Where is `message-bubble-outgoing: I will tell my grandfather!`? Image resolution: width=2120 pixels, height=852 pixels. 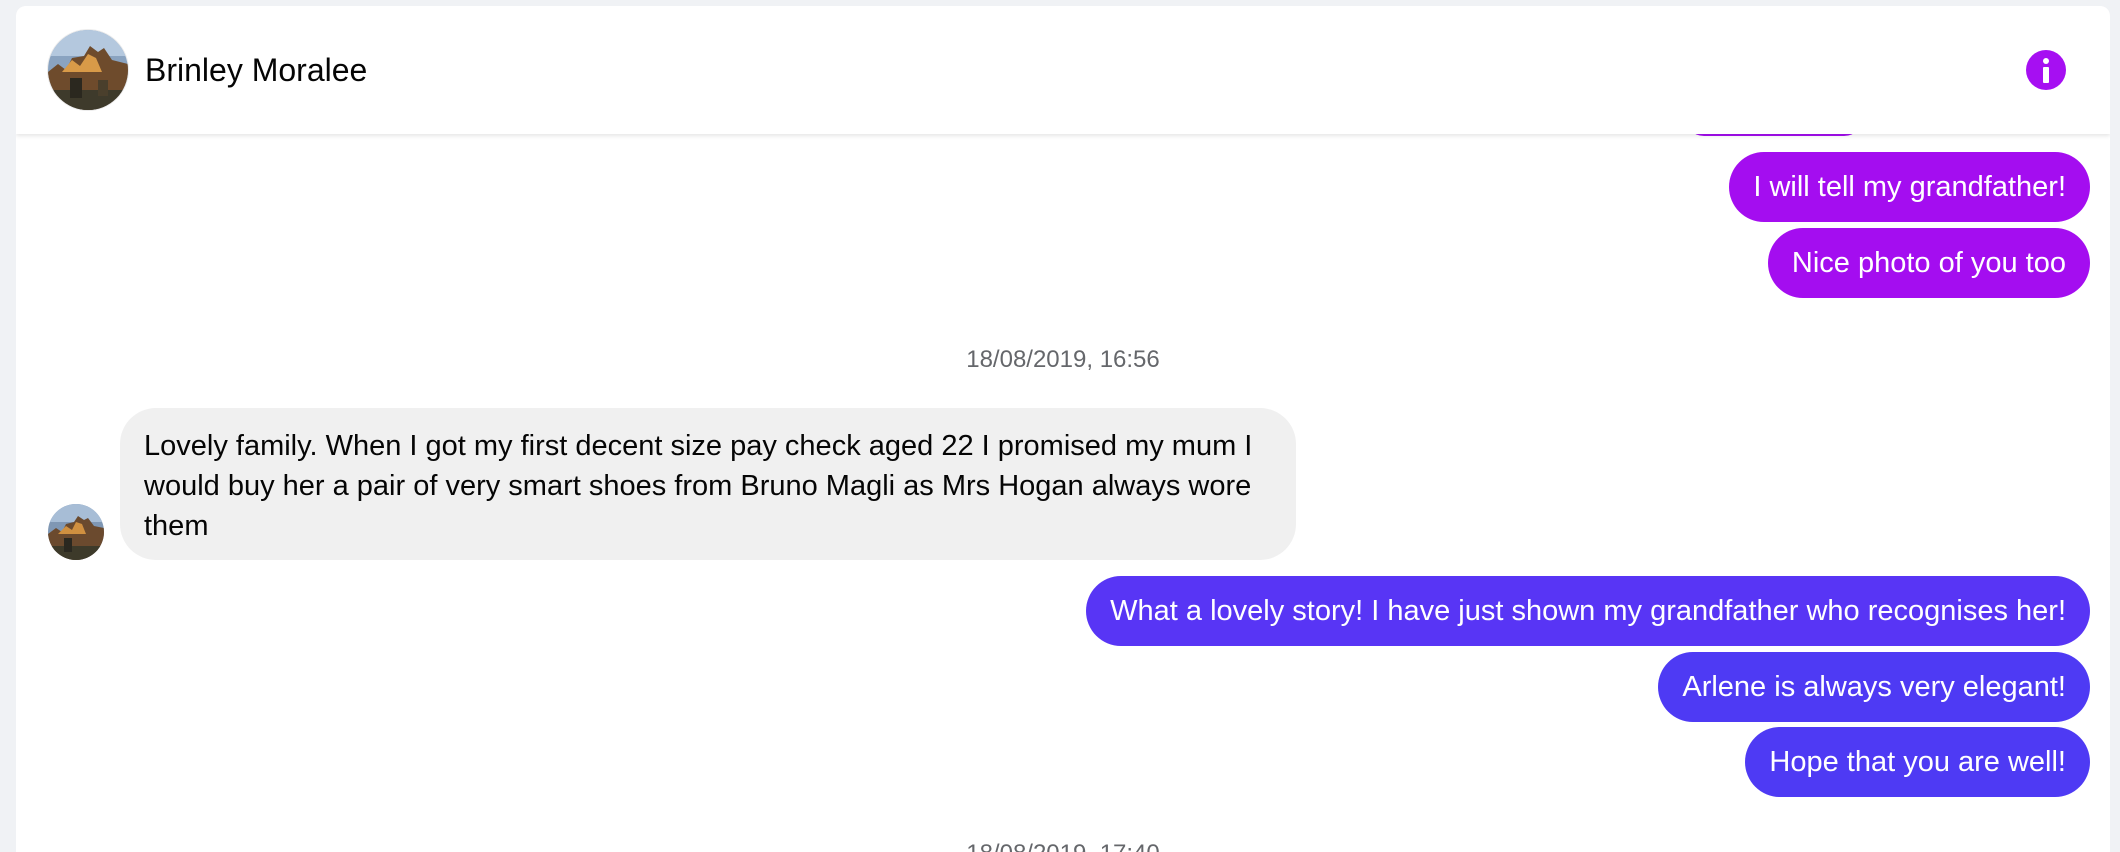 message-bubble-outgoing: I will tell my grandfather! is located at coordinates (1909, 187).